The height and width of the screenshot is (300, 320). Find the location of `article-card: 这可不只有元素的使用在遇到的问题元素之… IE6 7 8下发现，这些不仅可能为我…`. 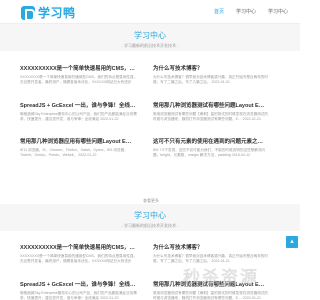

article-card: 这可不只有元素的使用在遇到的问题元素之… IE6 7 8下发现，这些不仅可能为我… is located at coordinates (212, 147).